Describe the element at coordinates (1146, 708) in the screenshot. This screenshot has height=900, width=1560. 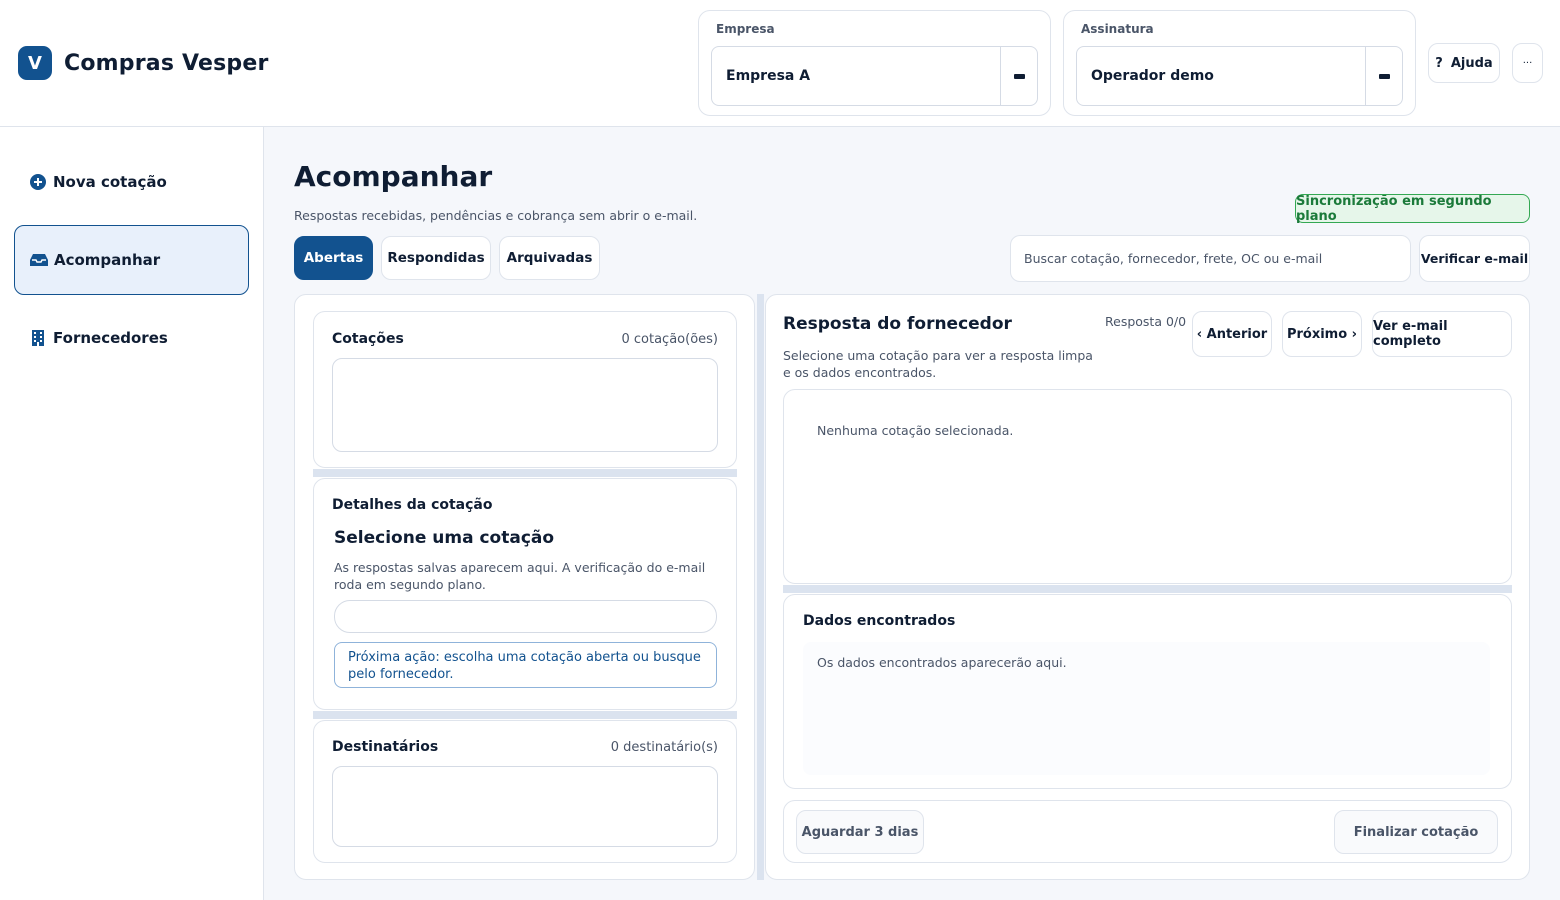
I see `found-data-box: Os dados encontrados aparecerão aqui.` at that location.